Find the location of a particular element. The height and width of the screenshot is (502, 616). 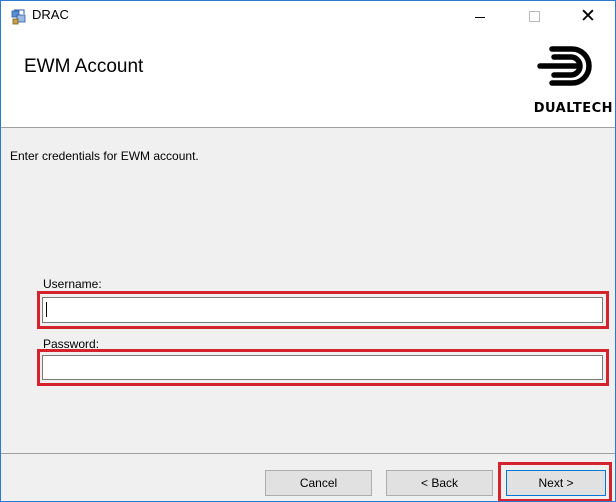

instruction-text: Enter credentials for EWM account. is located at coordinates (104, 156).